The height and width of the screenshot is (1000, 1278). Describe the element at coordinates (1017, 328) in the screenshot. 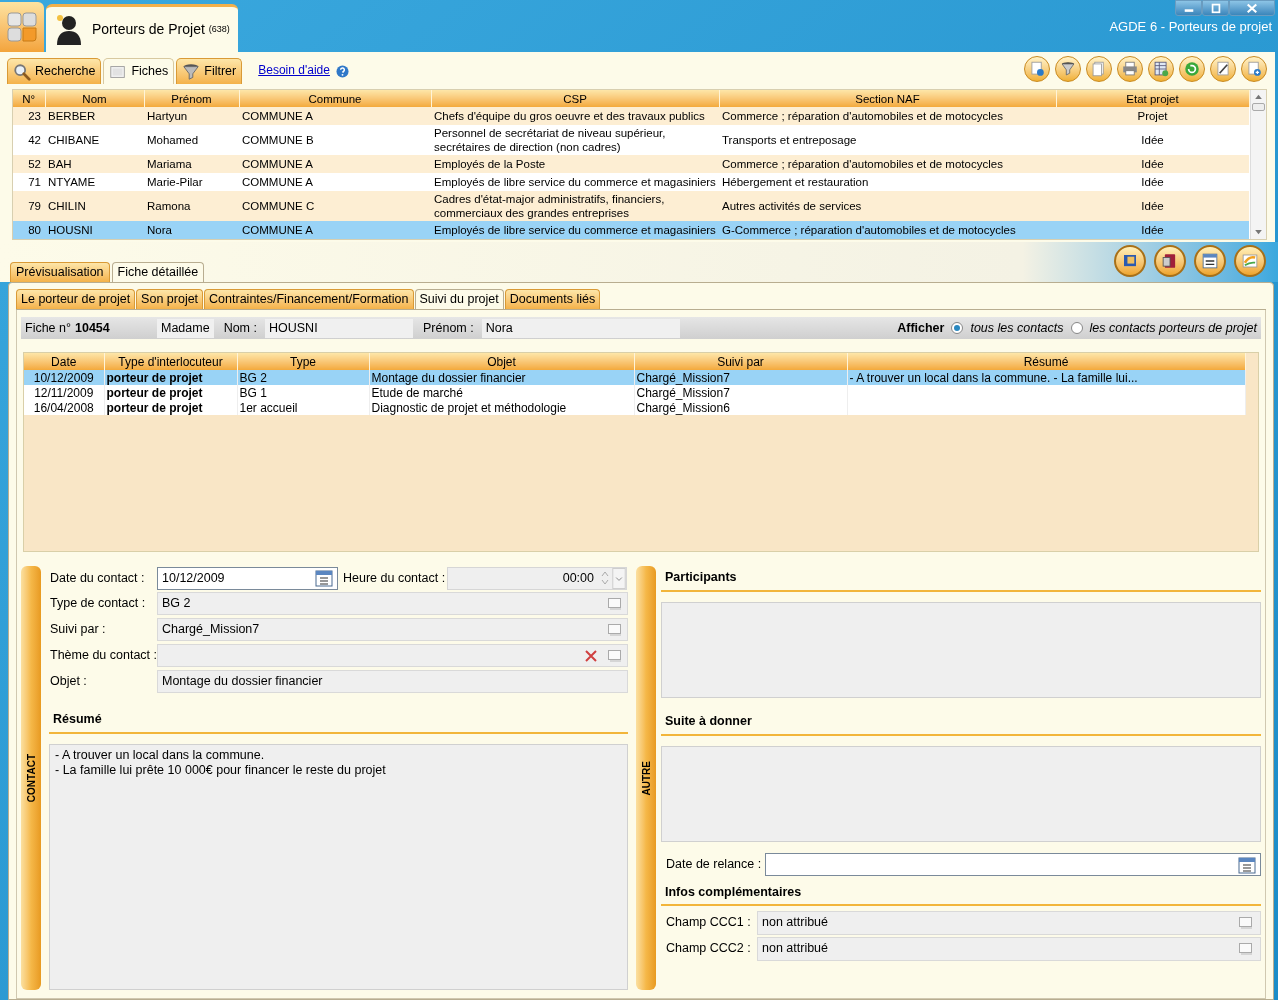

I see `radio-label: tous les contacts` at that location.